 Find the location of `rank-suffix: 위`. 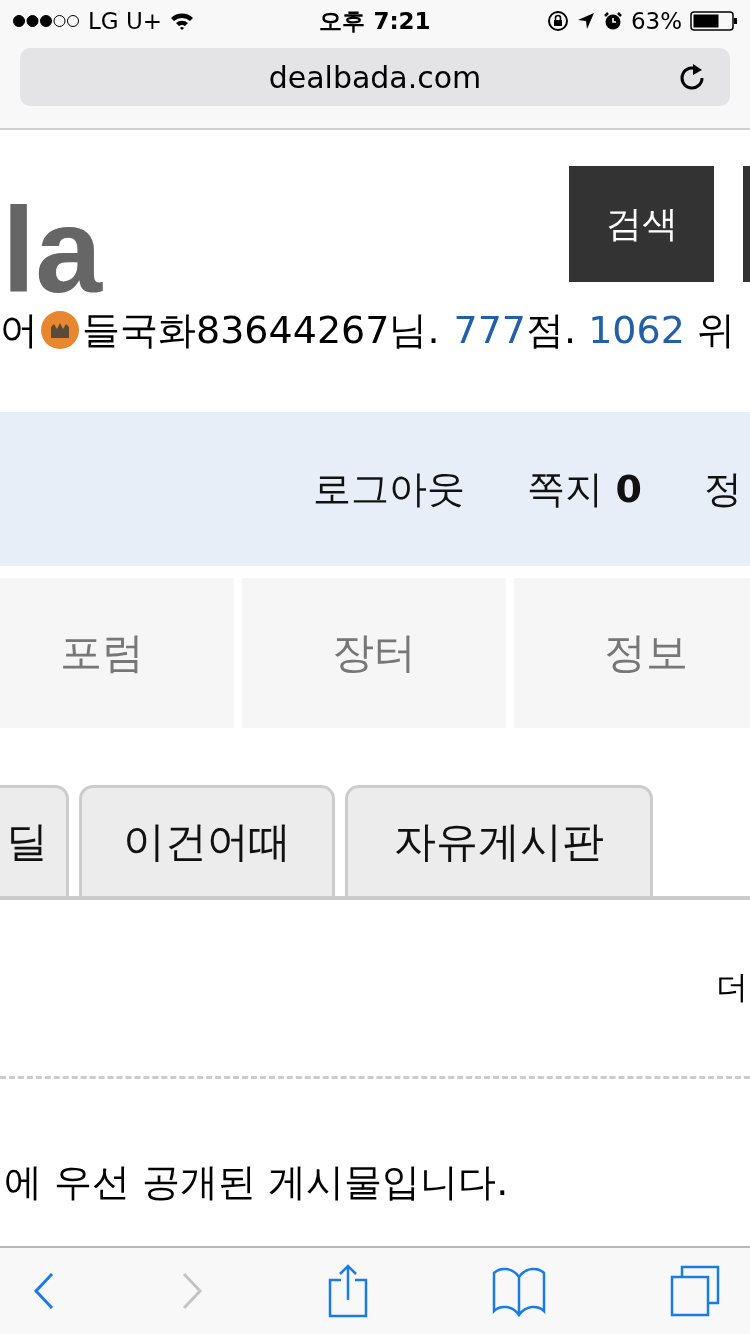

rank-suffix: 위 is located at coordinates (715, 330).